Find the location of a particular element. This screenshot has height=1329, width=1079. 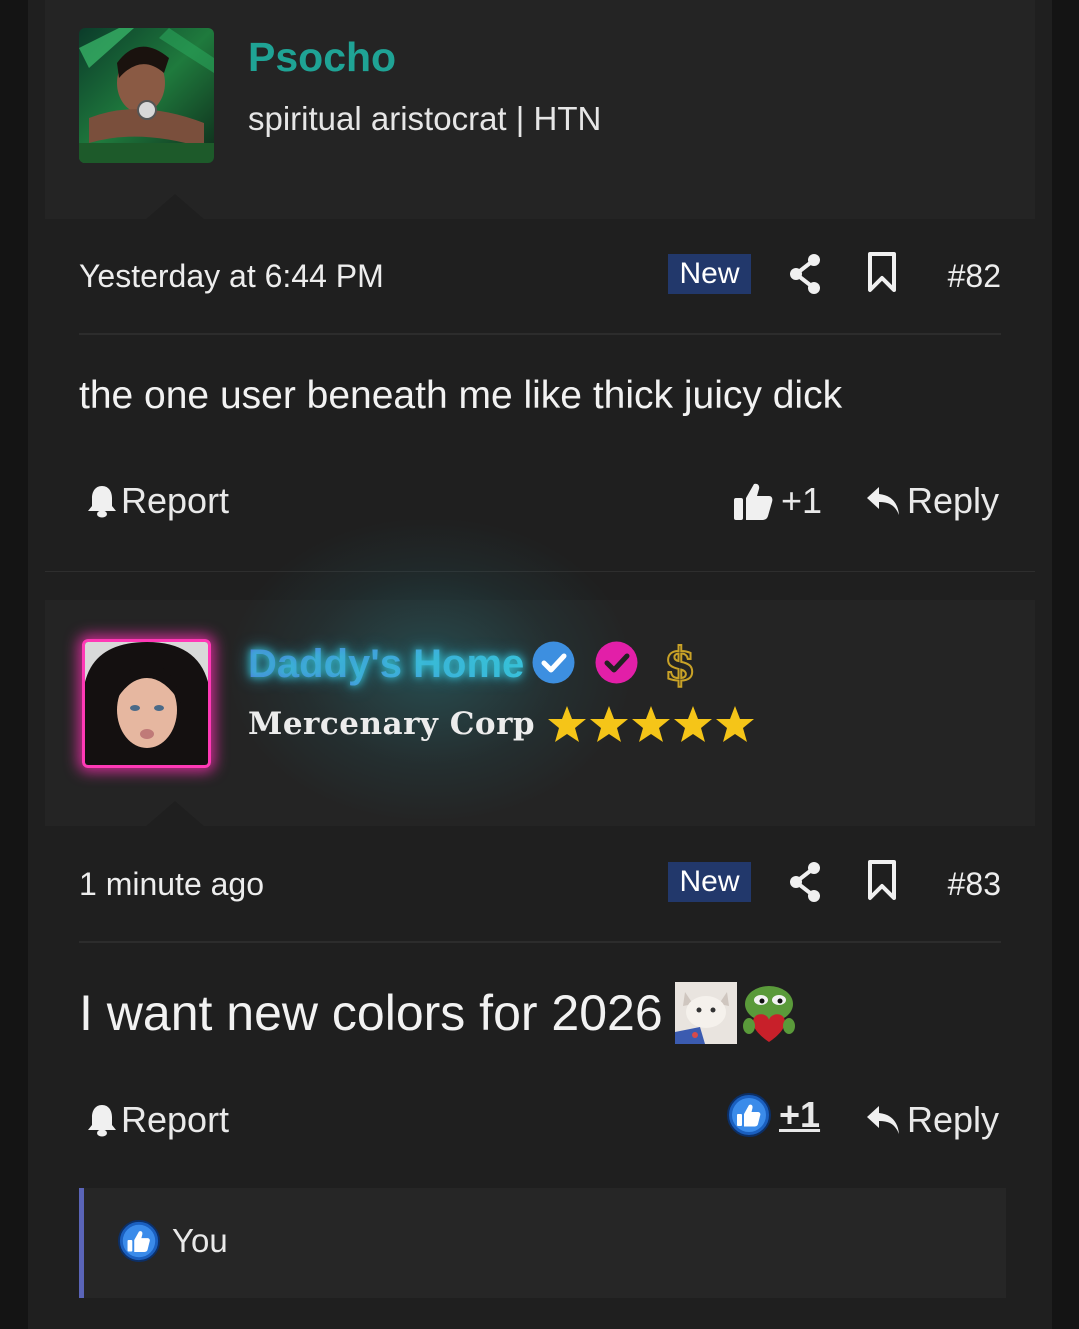

dollar-icon: $ is located at coordinates (680, 663).